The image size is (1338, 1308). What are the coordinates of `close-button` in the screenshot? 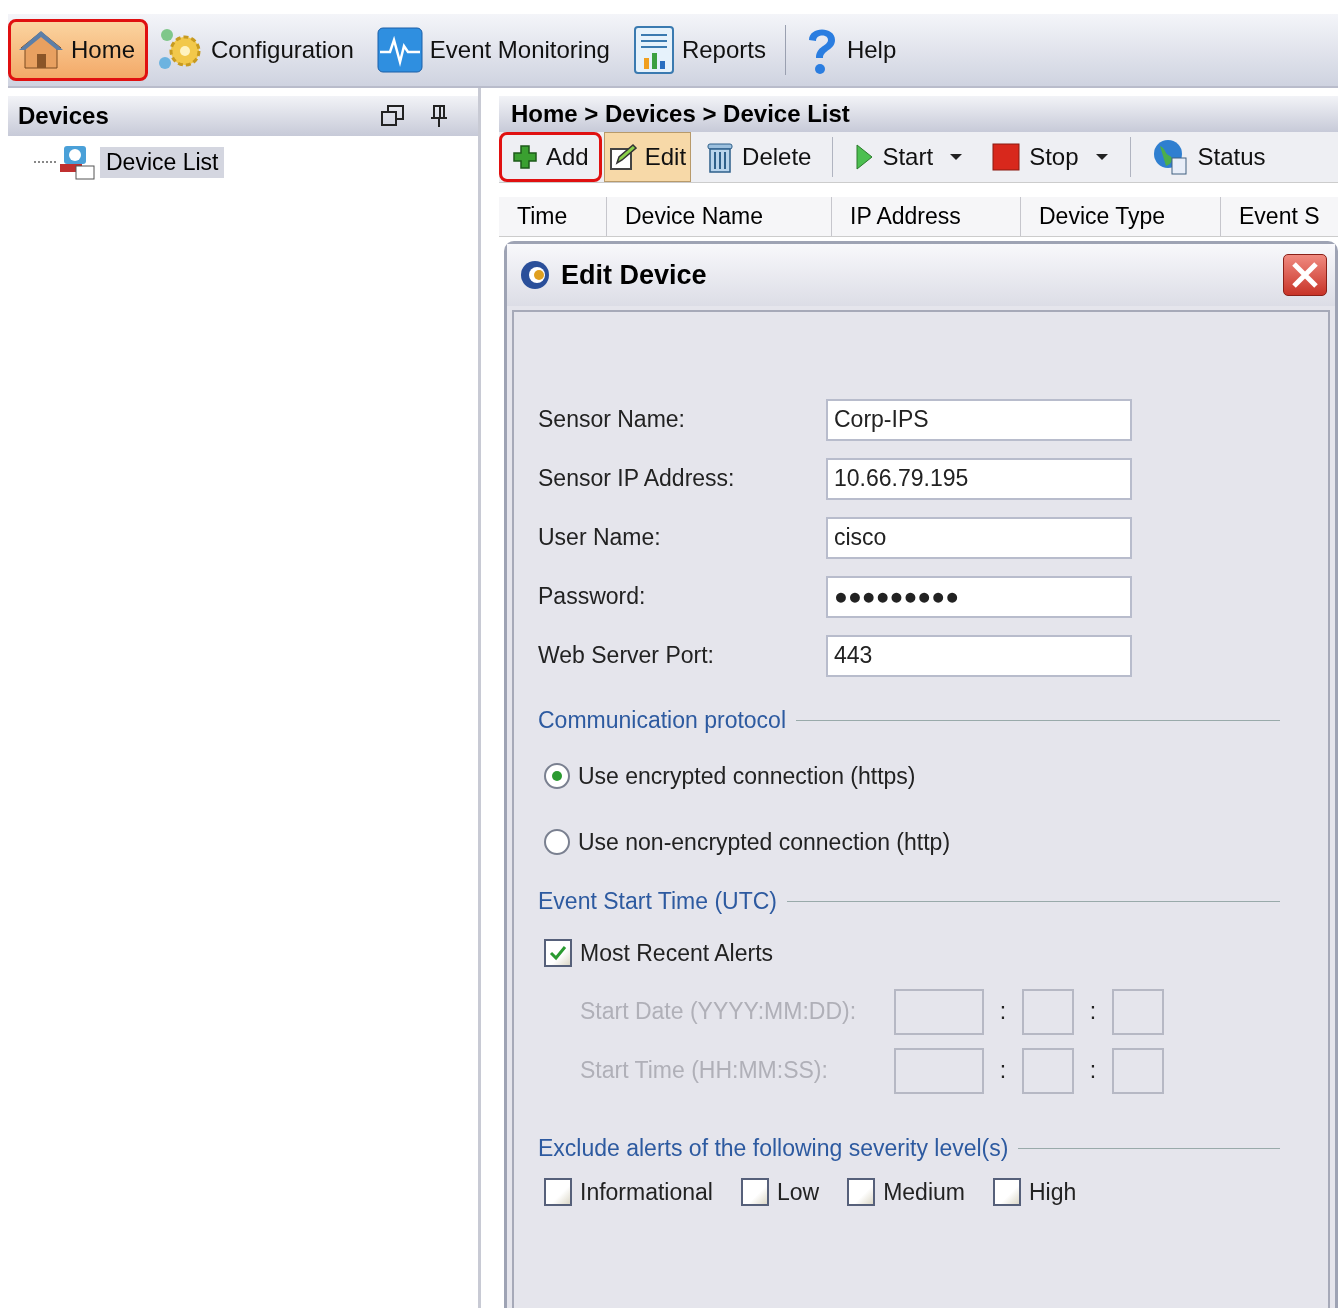 It's located at (1305, 275).